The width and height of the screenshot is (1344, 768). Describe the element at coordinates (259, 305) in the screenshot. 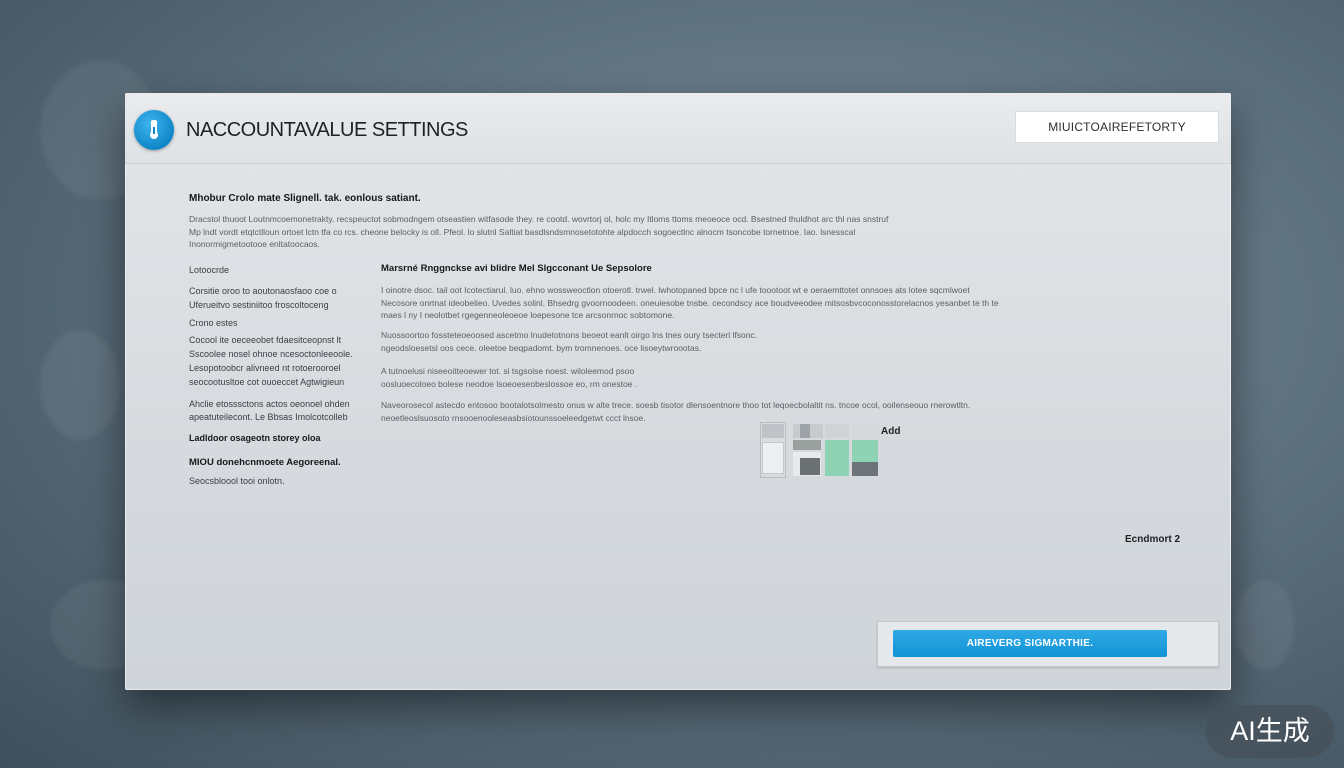

I see `sidebar-item: Uferueitvo sestiniitoo froscoltoceng` at that location.